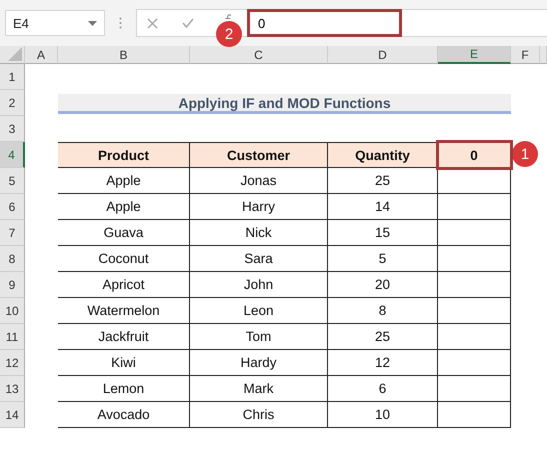  Describe the element at coordinates (124, 415) in the screenshot. I see `table-cell: Avocado` at that location.